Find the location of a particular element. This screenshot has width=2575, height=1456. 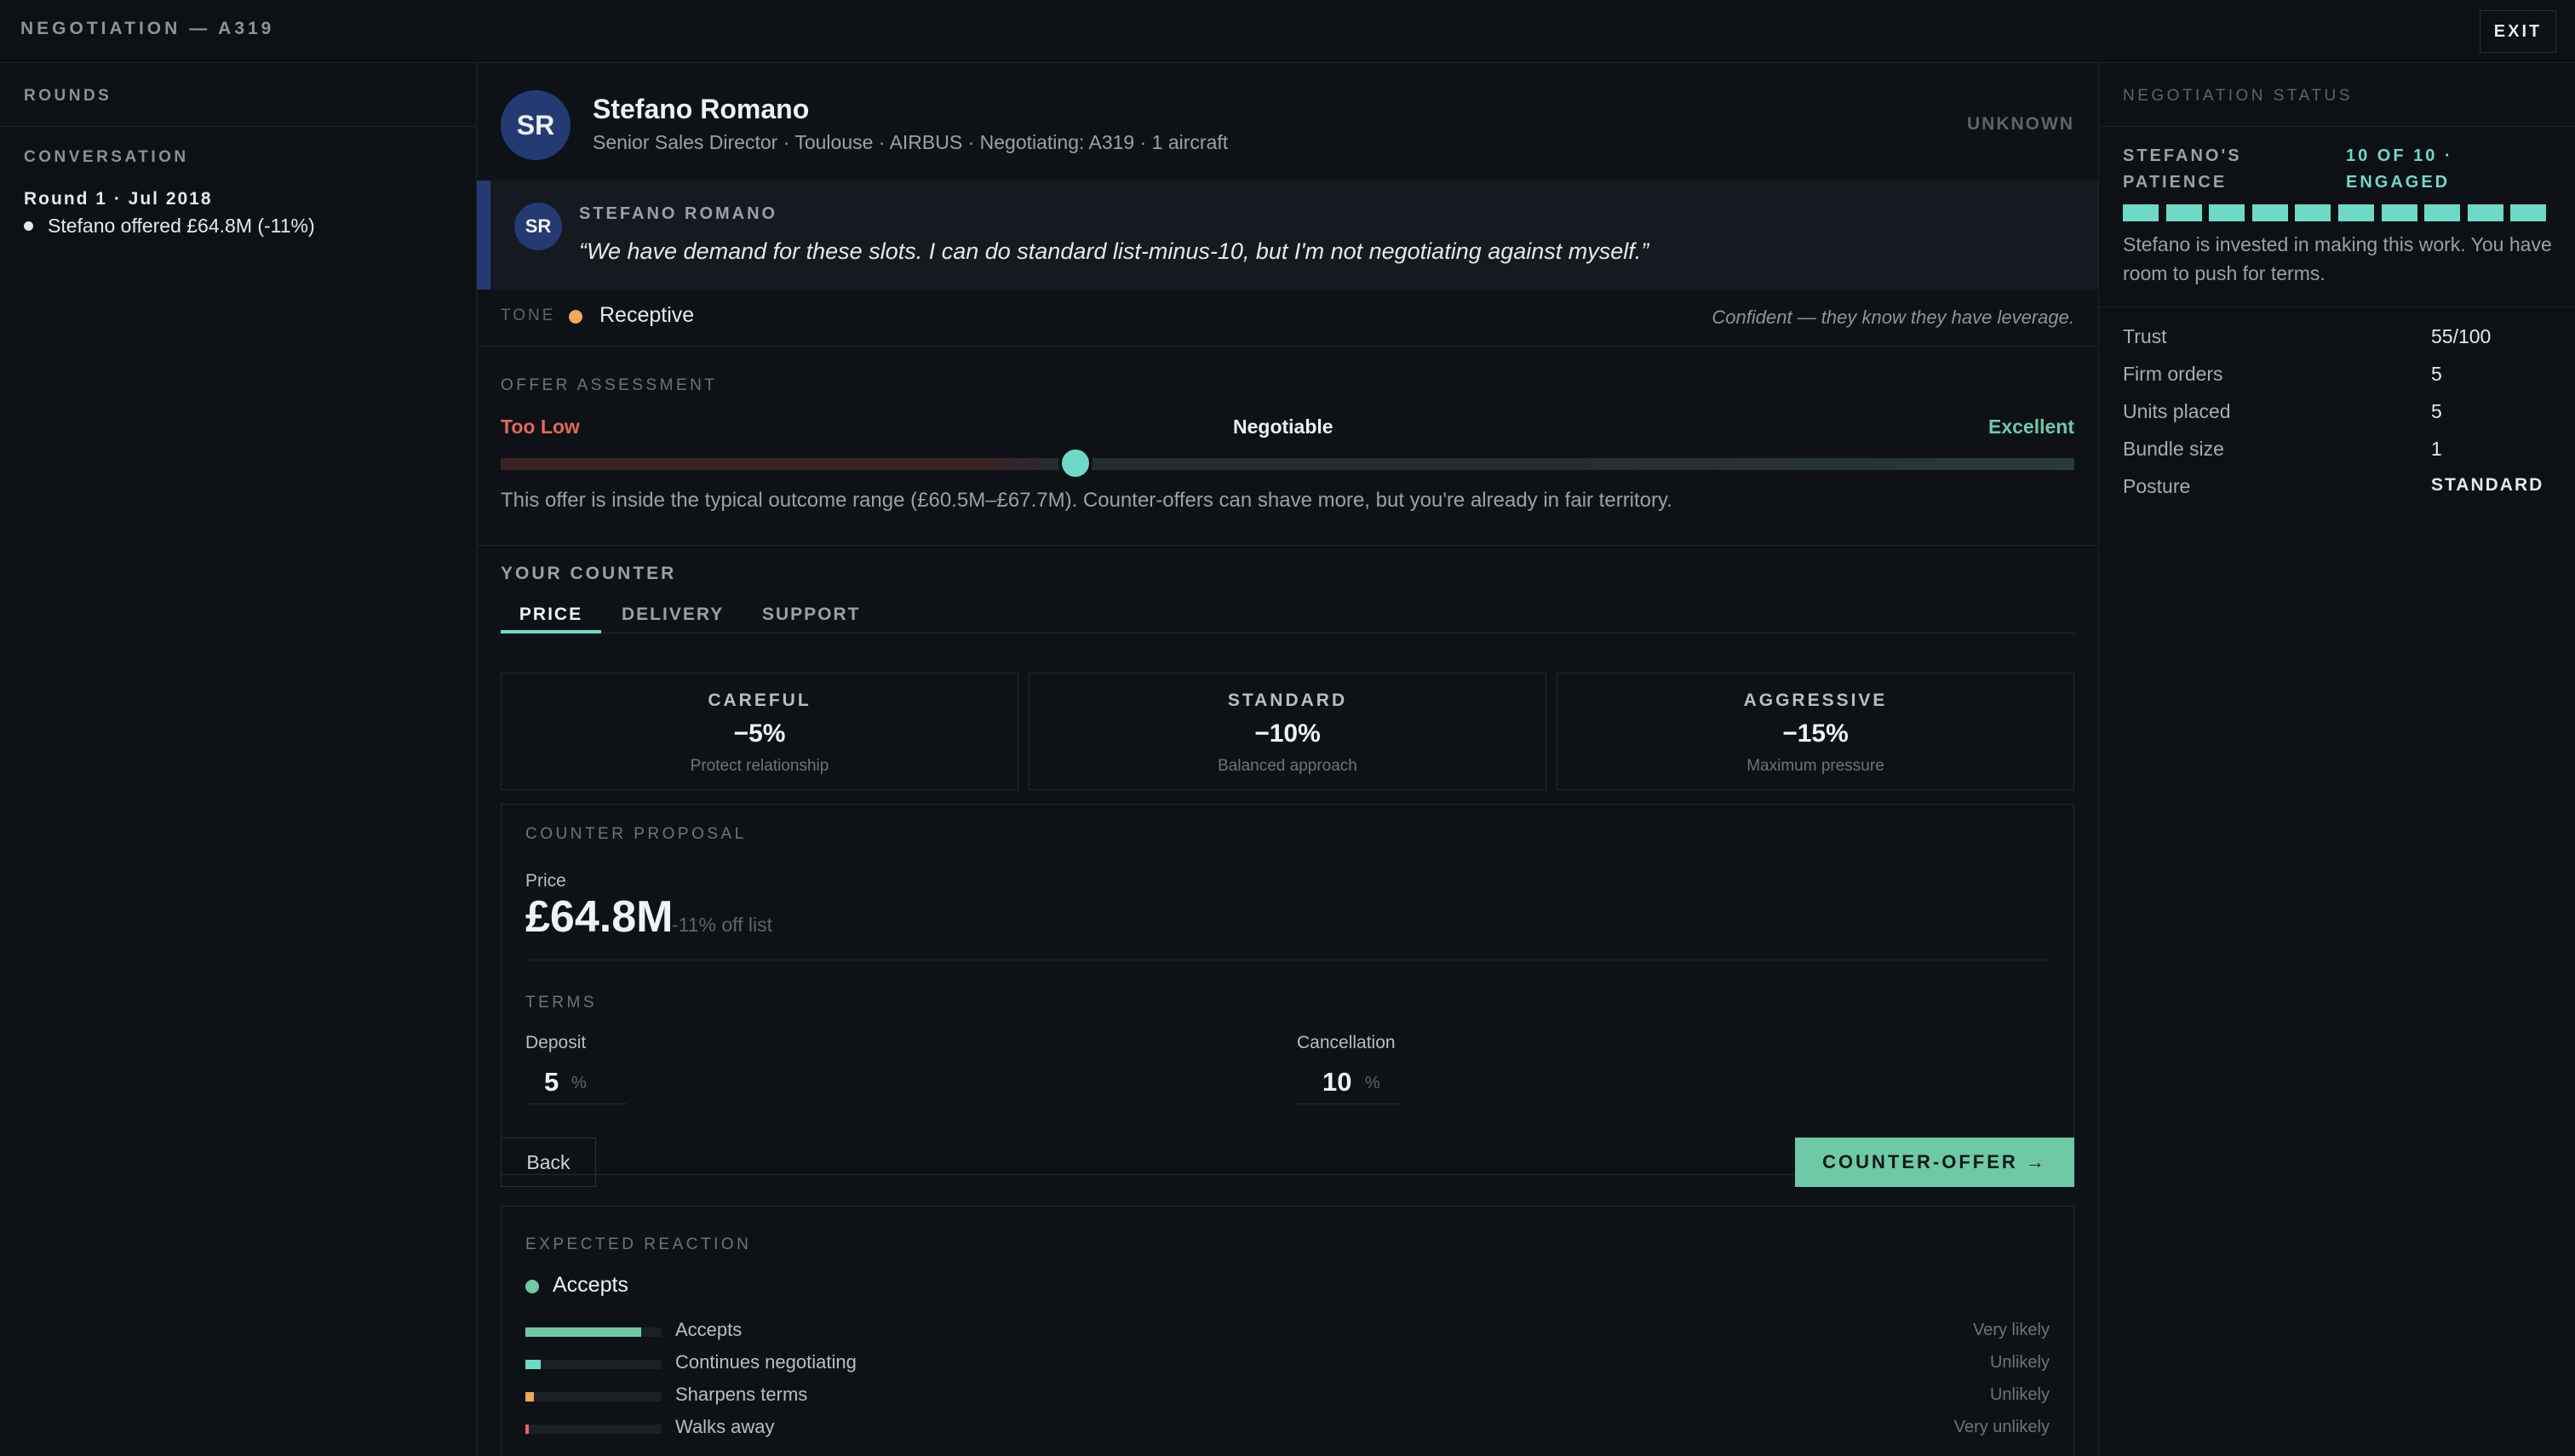

stat-value: 55/100 is located at coordinates (2461, 336).